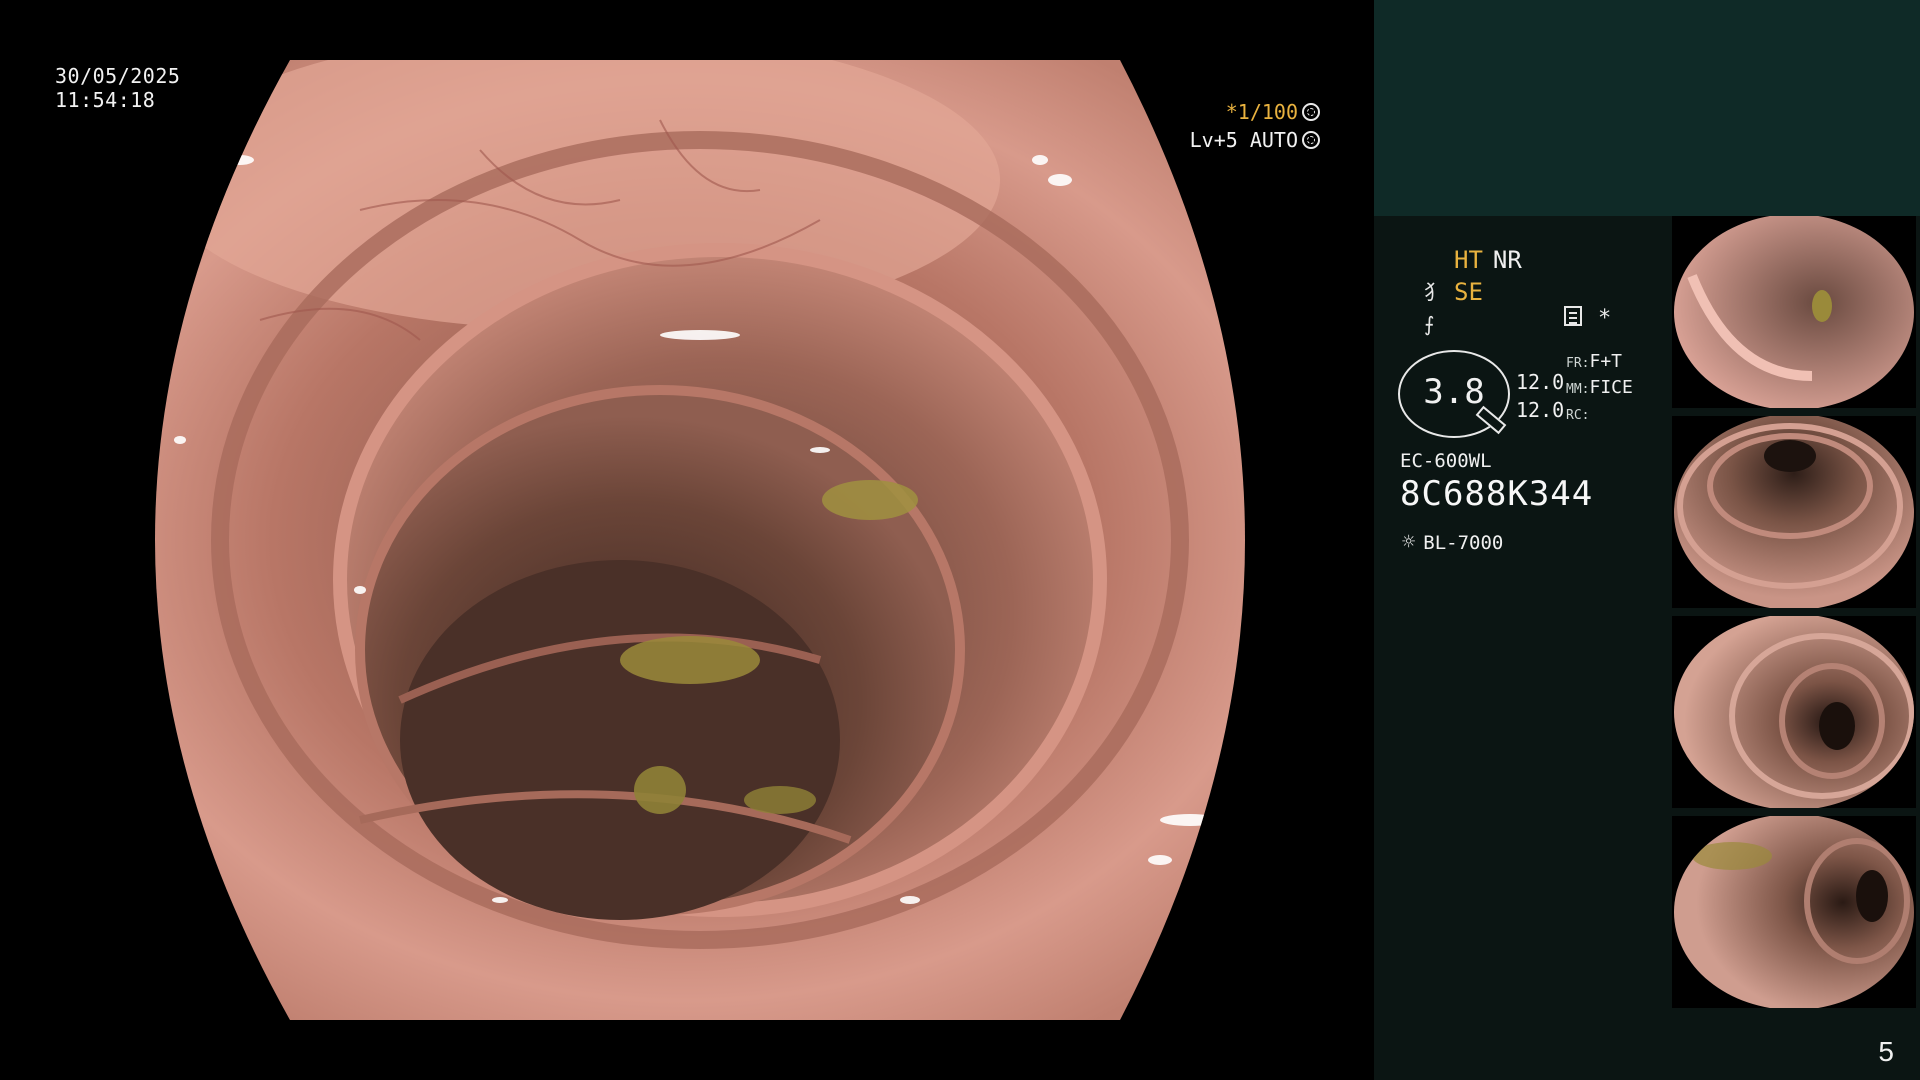 The height and width of the screenshot is (1080, 1920). I want to click on shutter-icon, so click(1311, 112).